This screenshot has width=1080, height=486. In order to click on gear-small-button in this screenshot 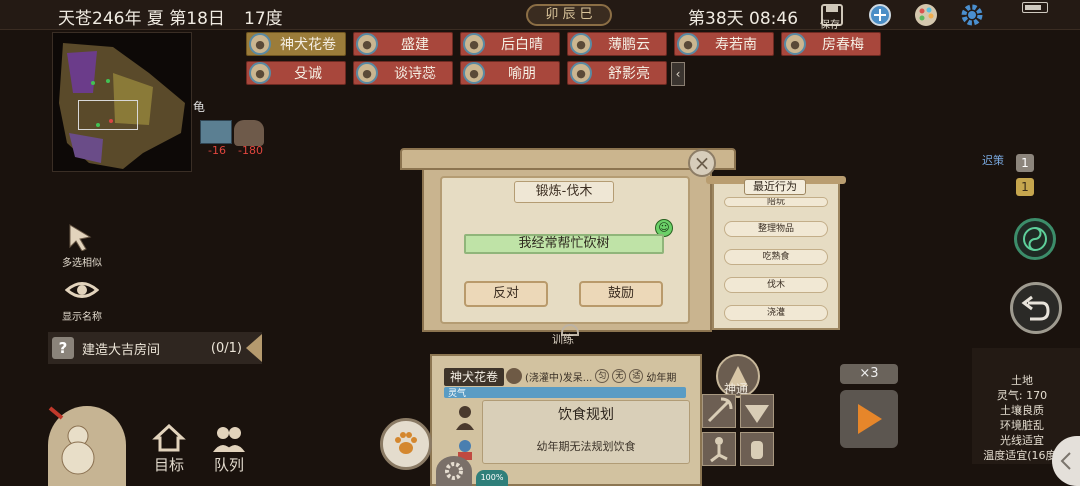, I will do `click(454, 471)`.